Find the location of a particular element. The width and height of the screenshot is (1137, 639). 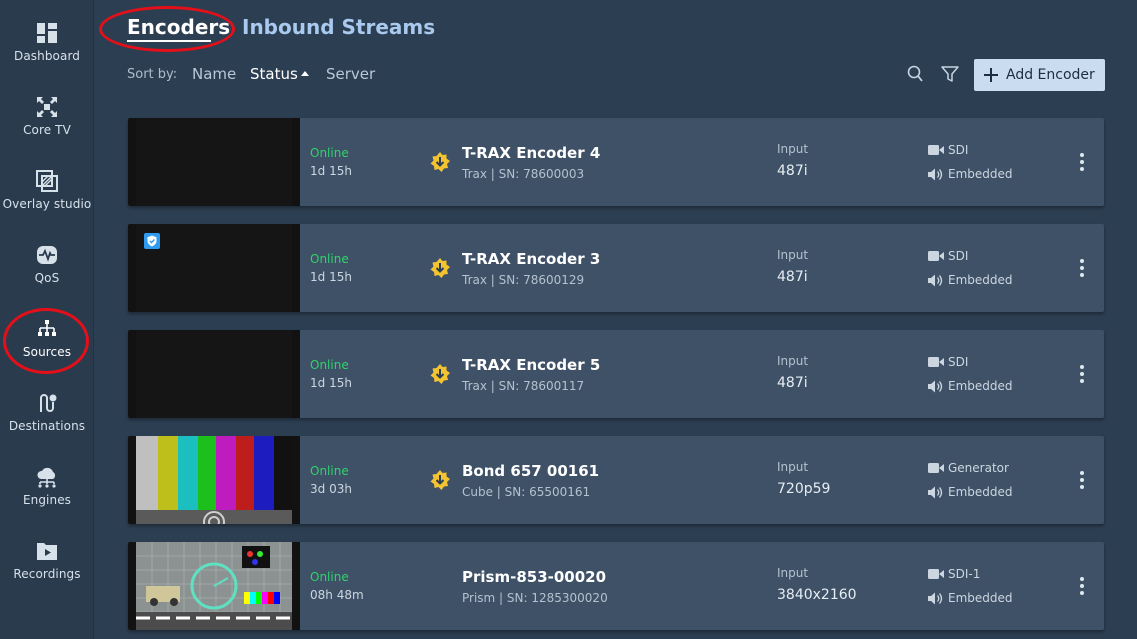

sidebar-item-qos: QoS is located at coordinates (47, 258).